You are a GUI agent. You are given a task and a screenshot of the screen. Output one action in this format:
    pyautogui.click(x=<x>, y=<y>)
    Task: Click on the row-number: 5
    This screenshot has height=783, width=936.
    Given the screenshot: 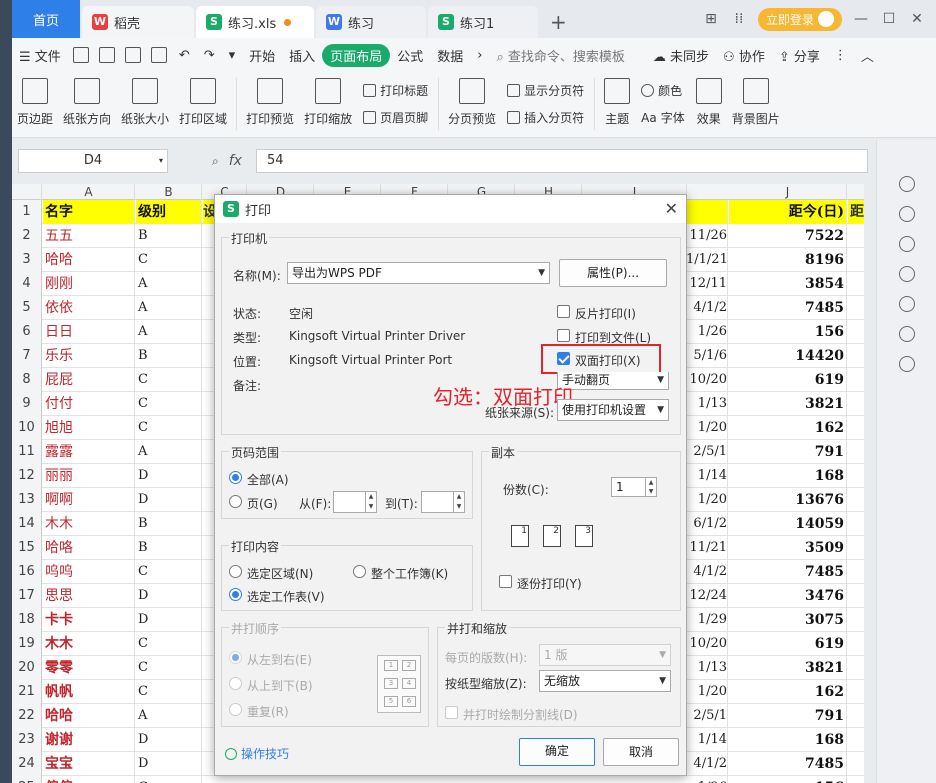 What is the action you would take?
    pyautogui.click(x=27, y=308)
    